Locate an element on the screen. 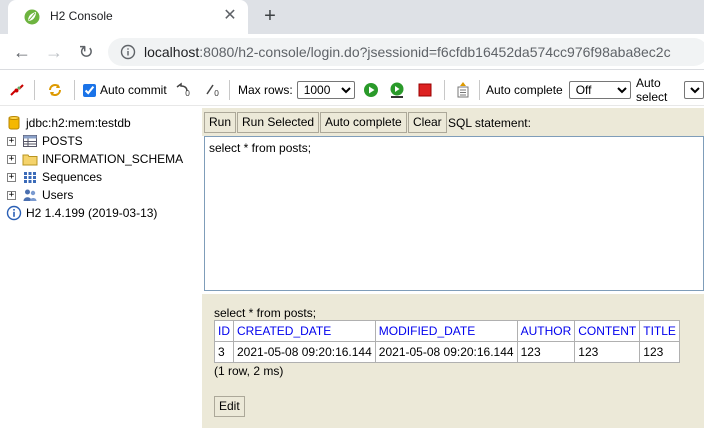 This screenshot has width=704, height=428. clear-button: Clear is located at coordinates (427, 122).